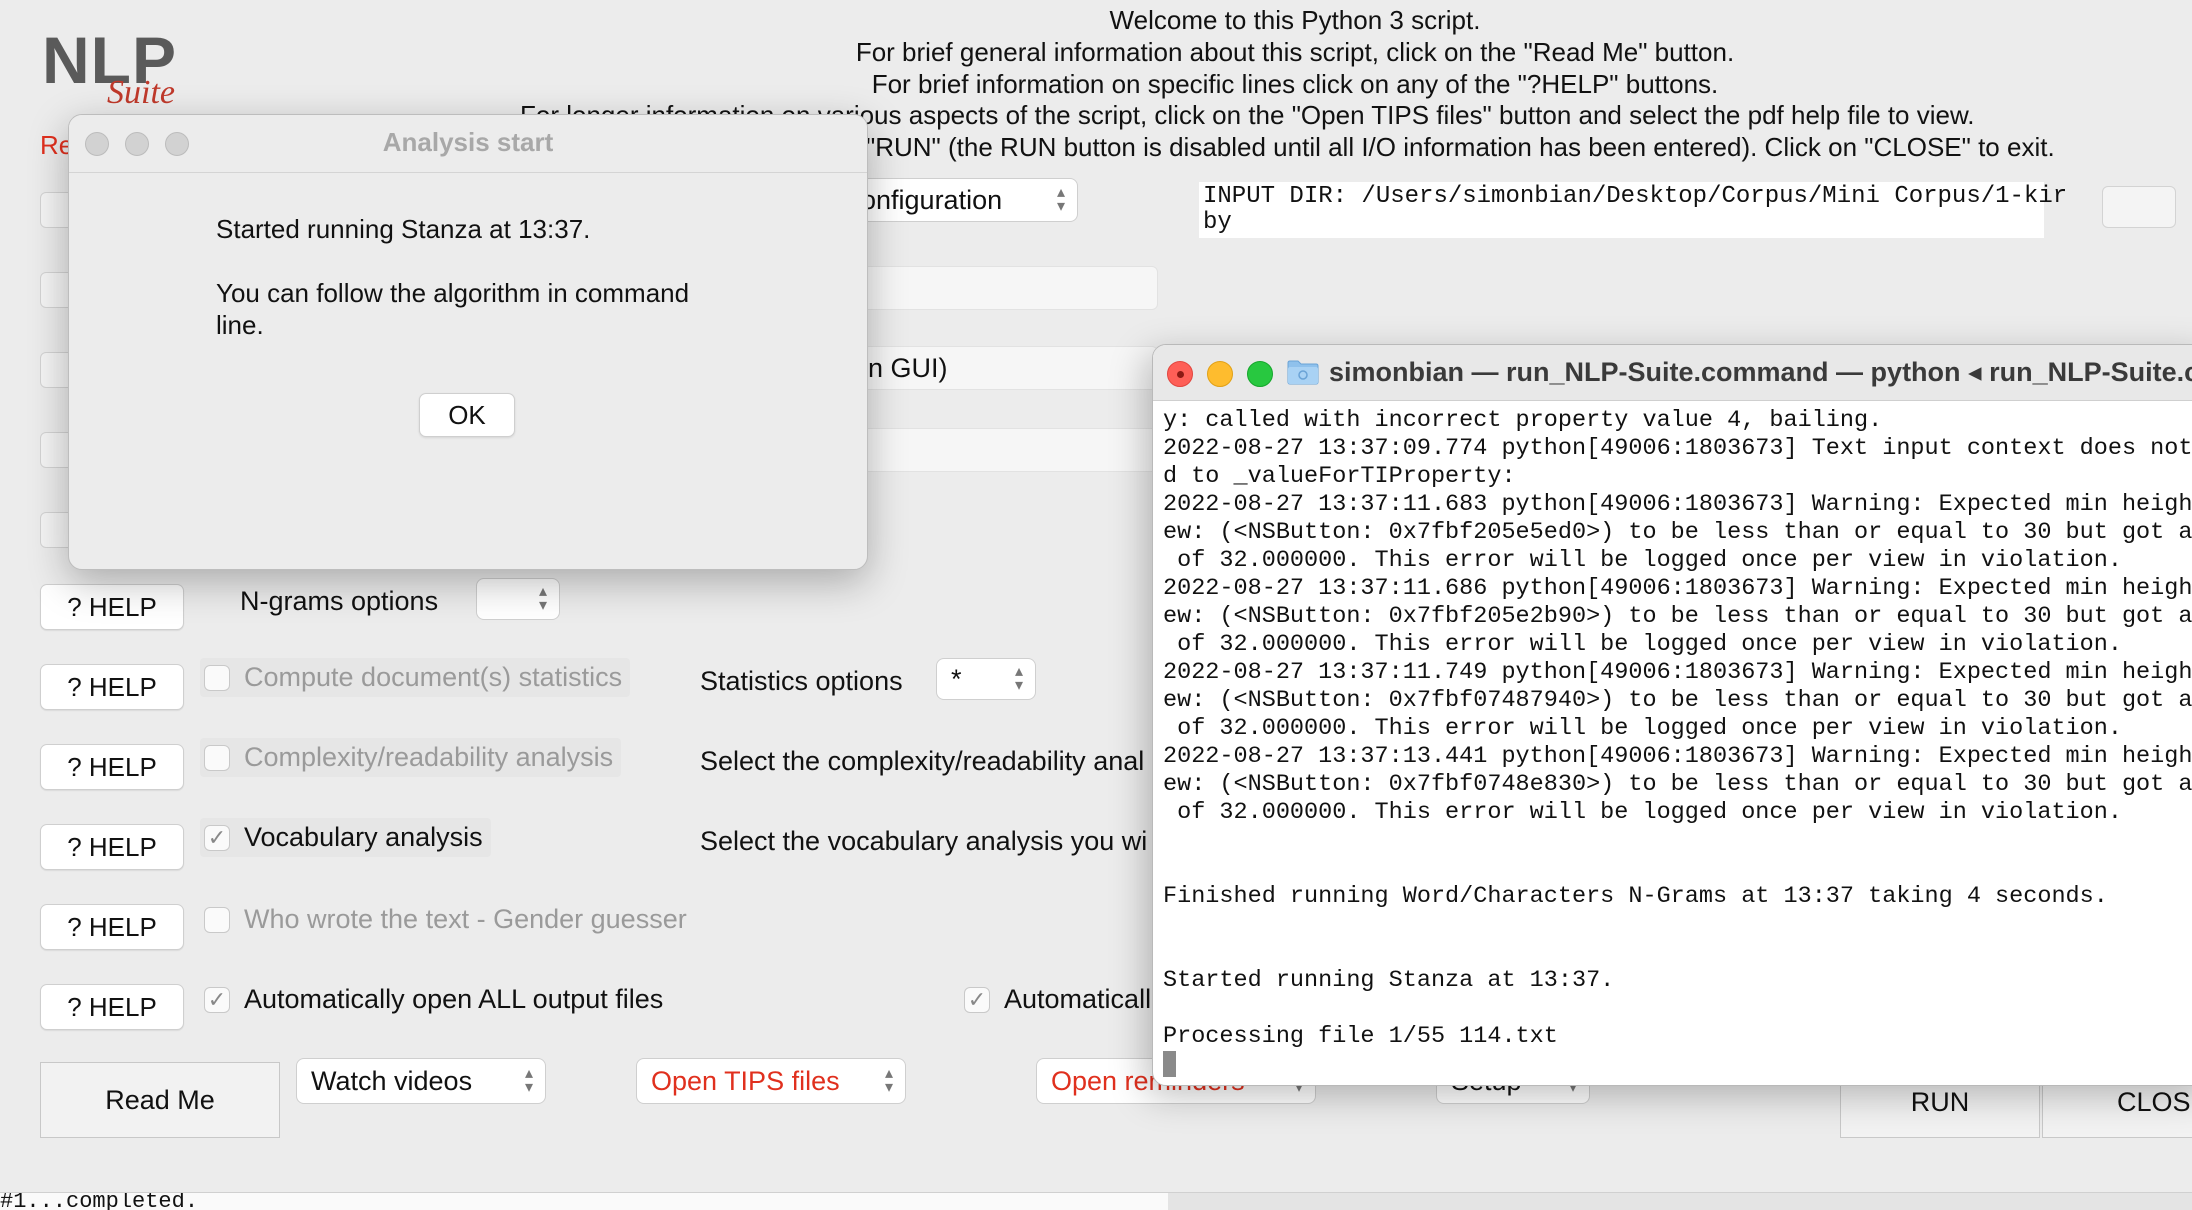 The height and width of the screenshot is (1210, 2192). Describe the element at coordinates (339, 601) in the screenshot. I see `ngrams-options-label: N-grams options` at that location.